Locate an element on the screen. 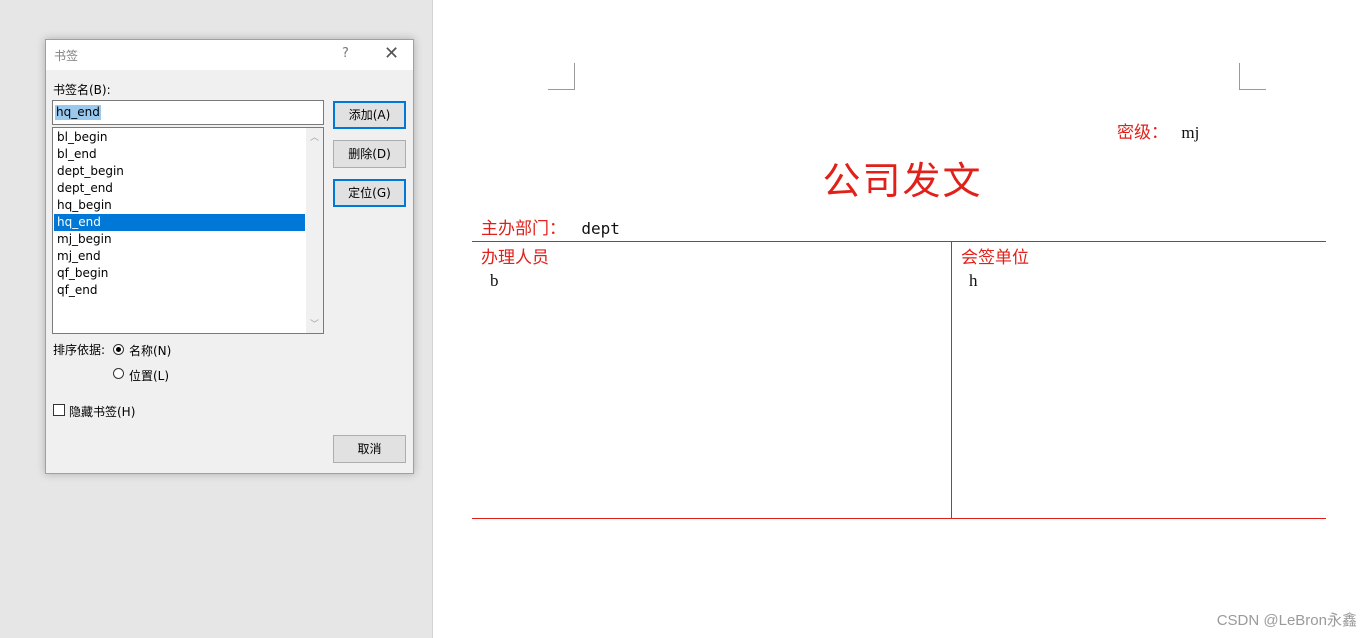 This screenshot has width=1371, height=638. handler-label: 办理人员 is located at coordinates (515, 258).